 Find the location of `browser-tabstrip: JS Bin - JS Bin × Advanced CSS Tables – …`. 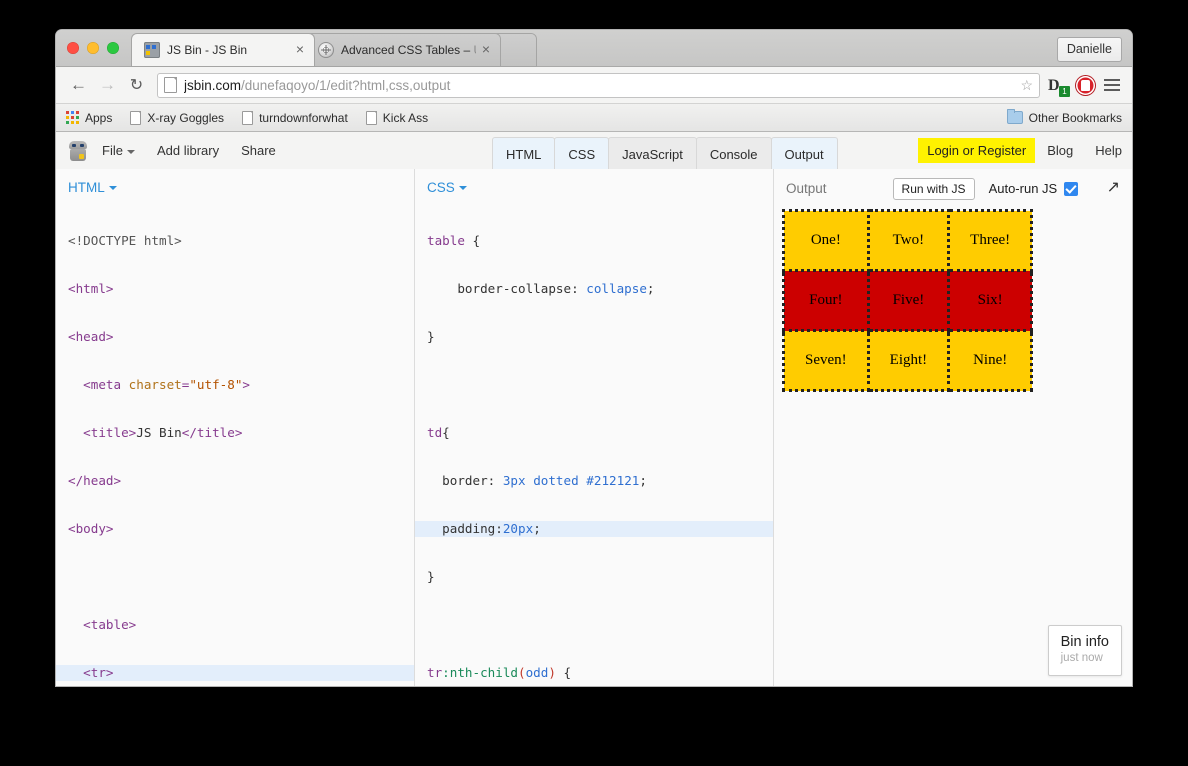

browser-tabstrip: JS Bin - JS Bin × Advanced CSS Tables – … is located at coordinates (594, 48).